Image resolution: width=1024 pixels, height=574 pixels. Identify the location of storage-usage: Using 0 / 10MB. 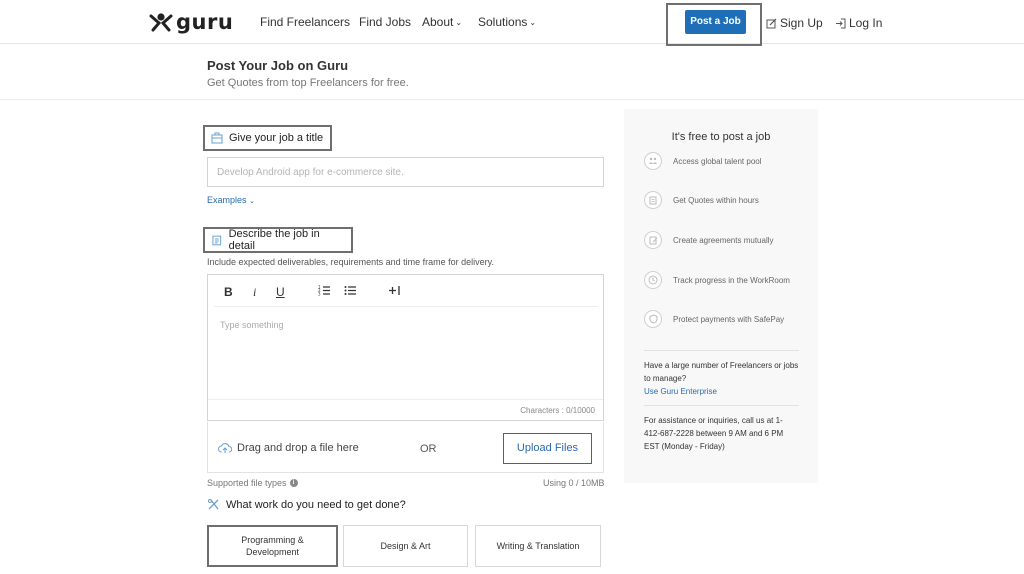
(574, 483).